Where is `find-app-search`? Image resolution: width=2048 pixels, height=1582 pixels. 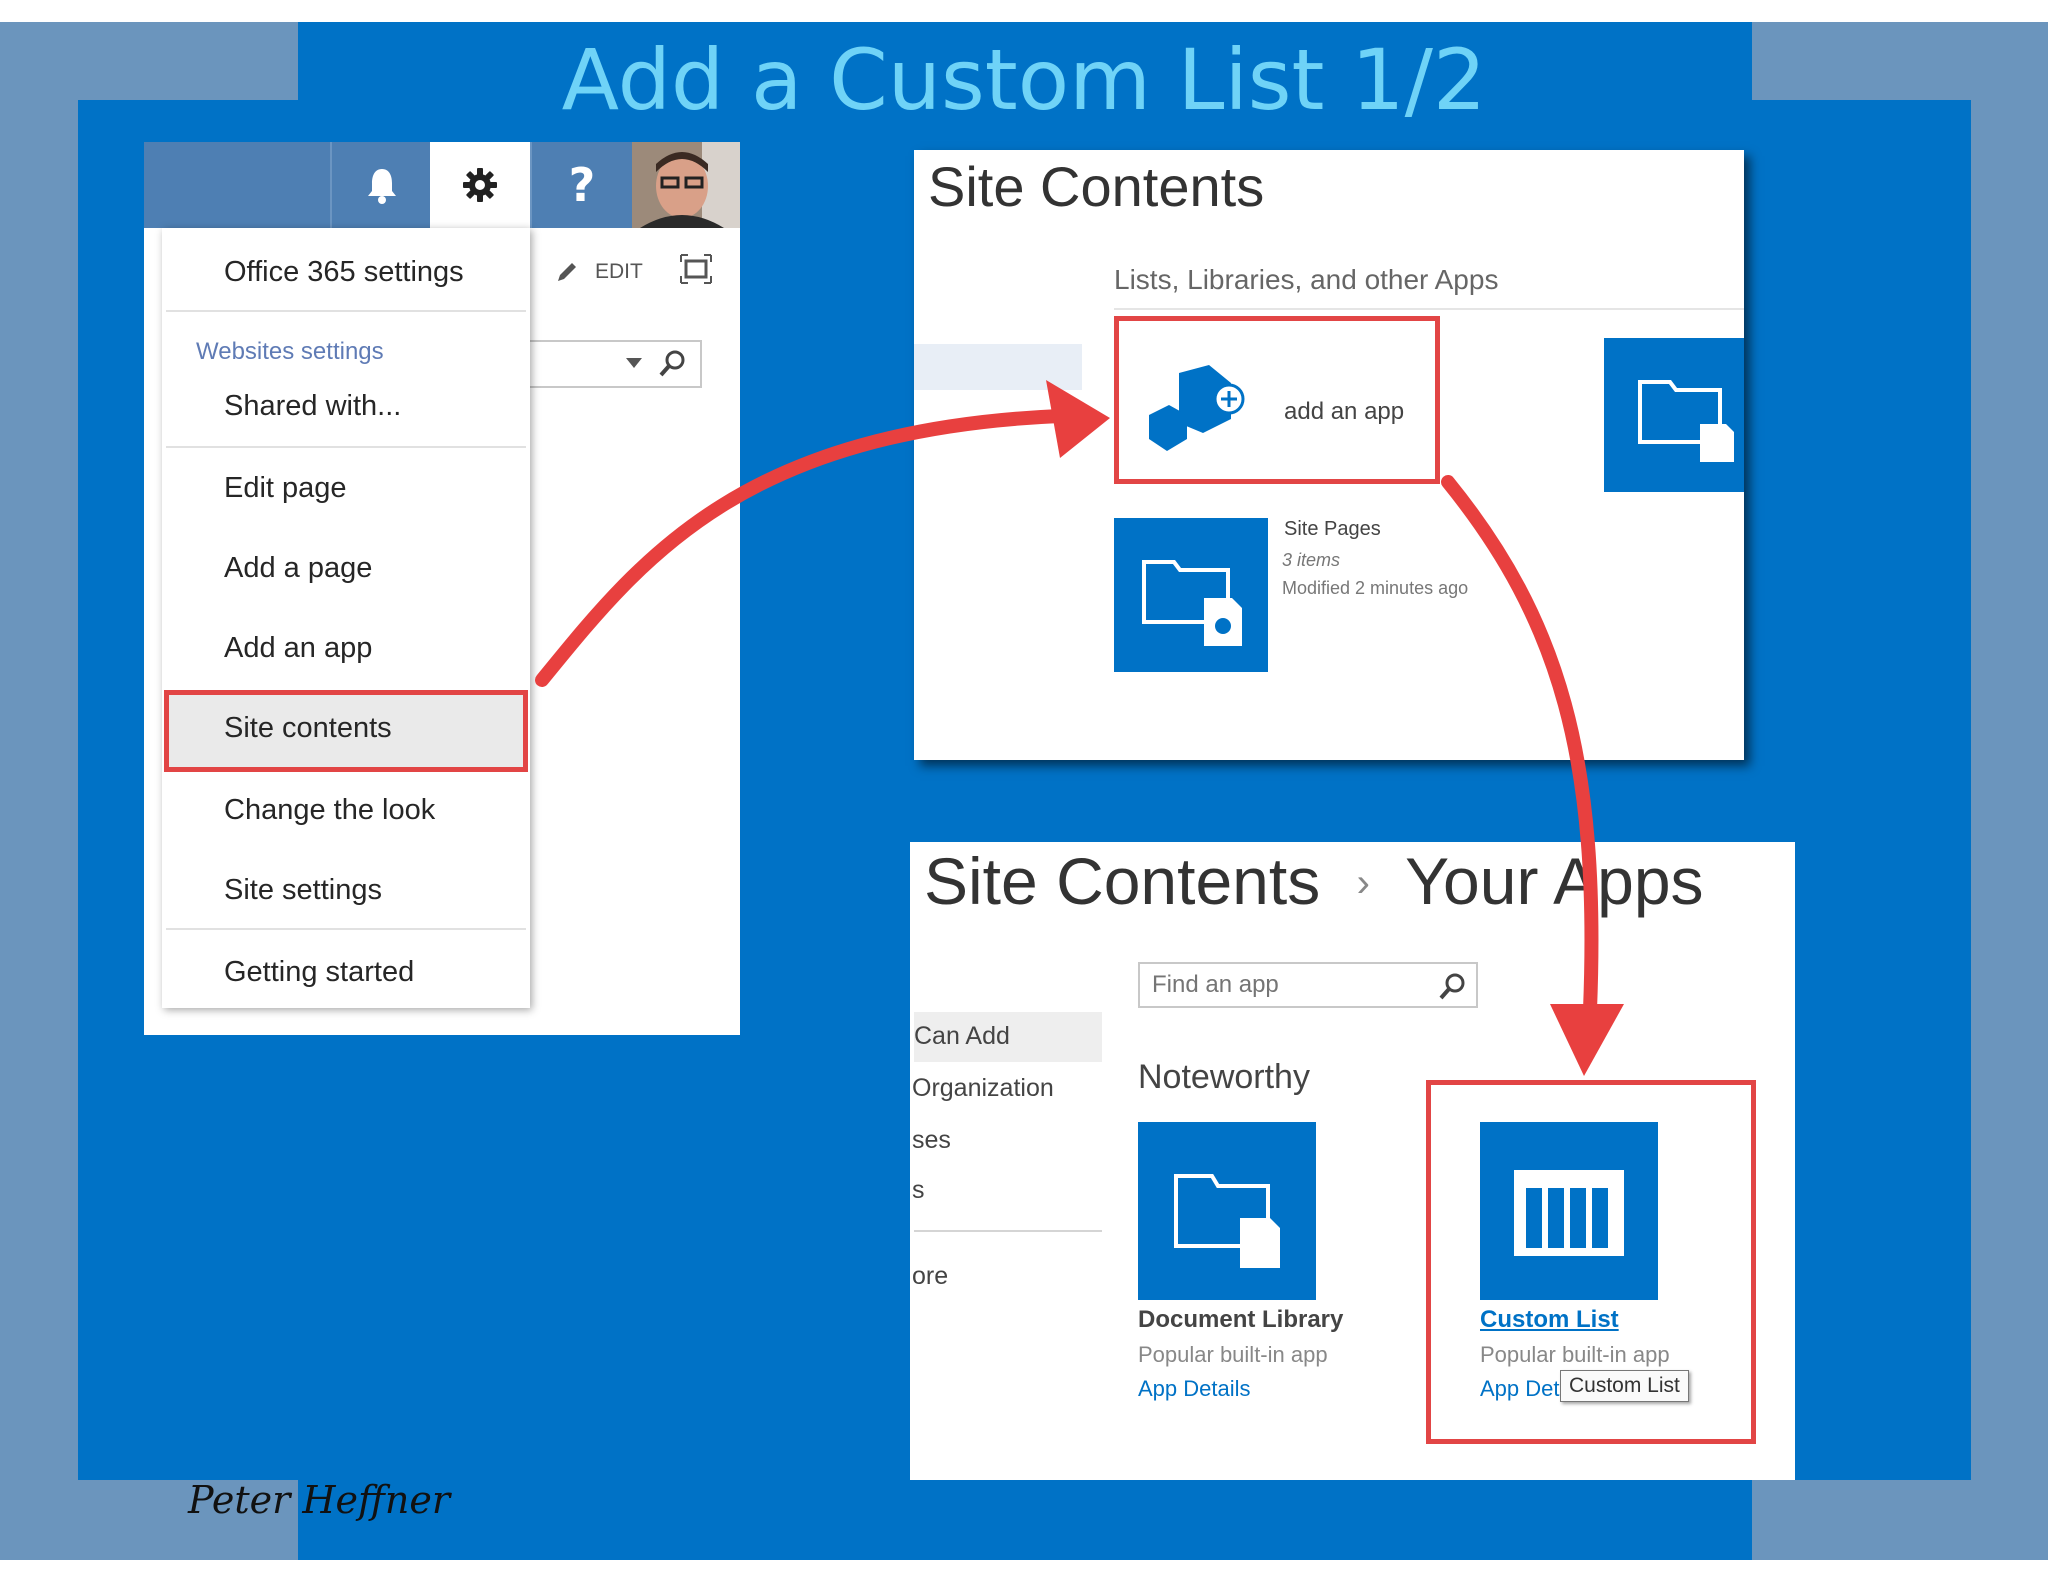 find-app-search is located at coordinates (1308, 985).